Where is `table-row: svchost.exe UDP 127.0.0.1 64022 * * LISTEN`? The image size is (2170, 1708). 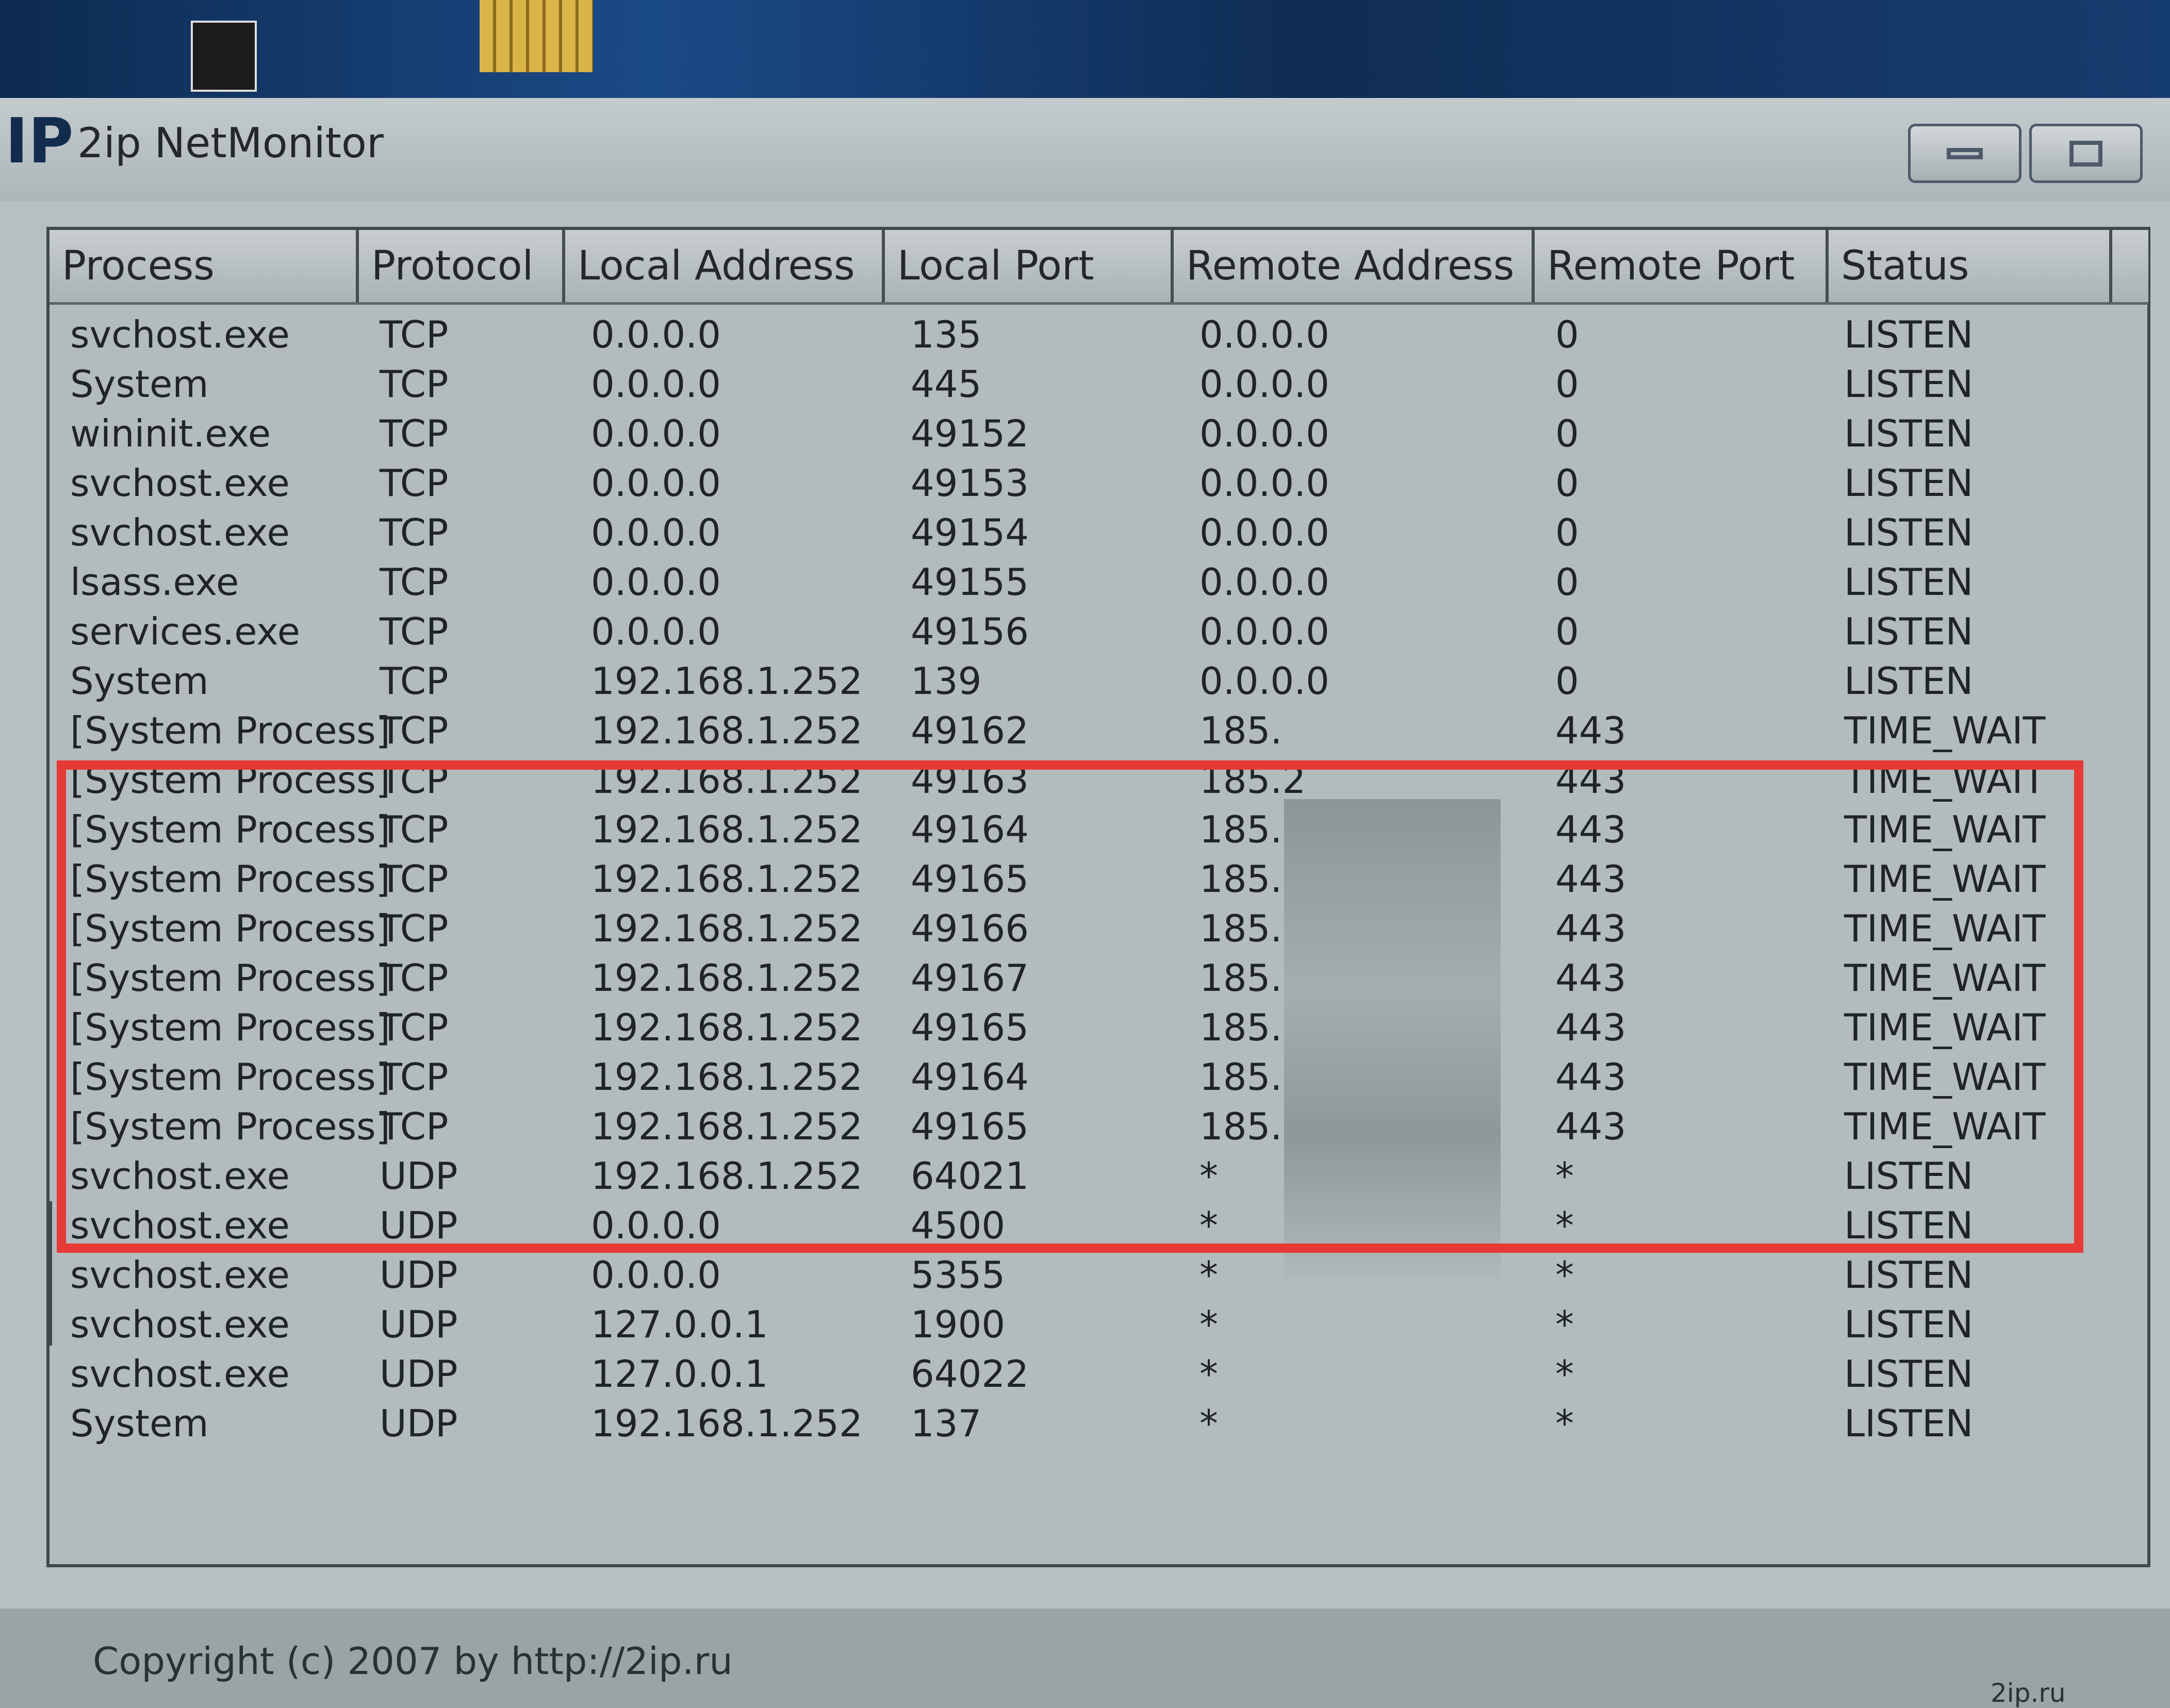
table-row: svchost.exe UDP 127.0.0.1 64022 * * LISTEN is located at coordinates (1099, 1374).